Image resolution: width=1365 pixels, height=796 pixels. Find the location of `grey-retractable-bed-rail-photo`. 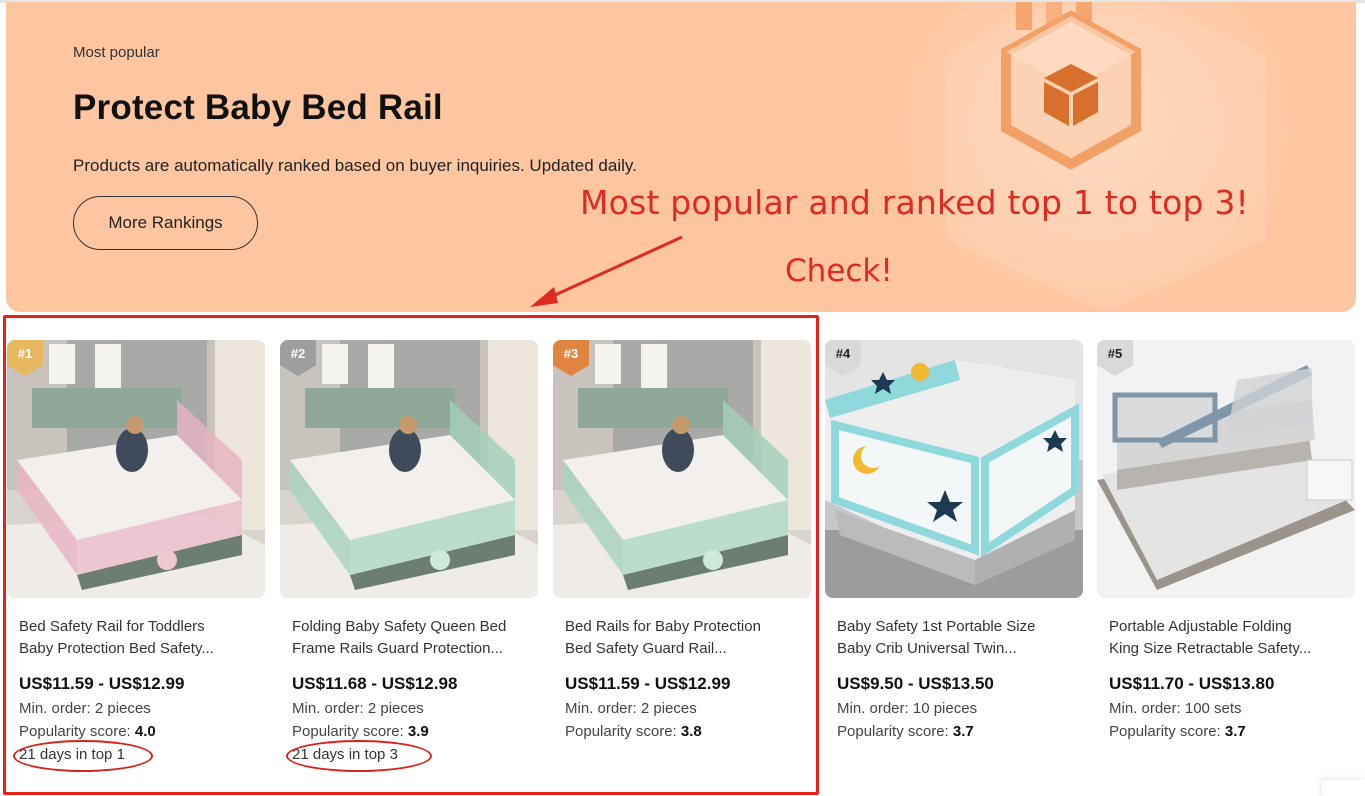

grey-retractable-bed-rail-photo is located at coordinates (1226, 469).